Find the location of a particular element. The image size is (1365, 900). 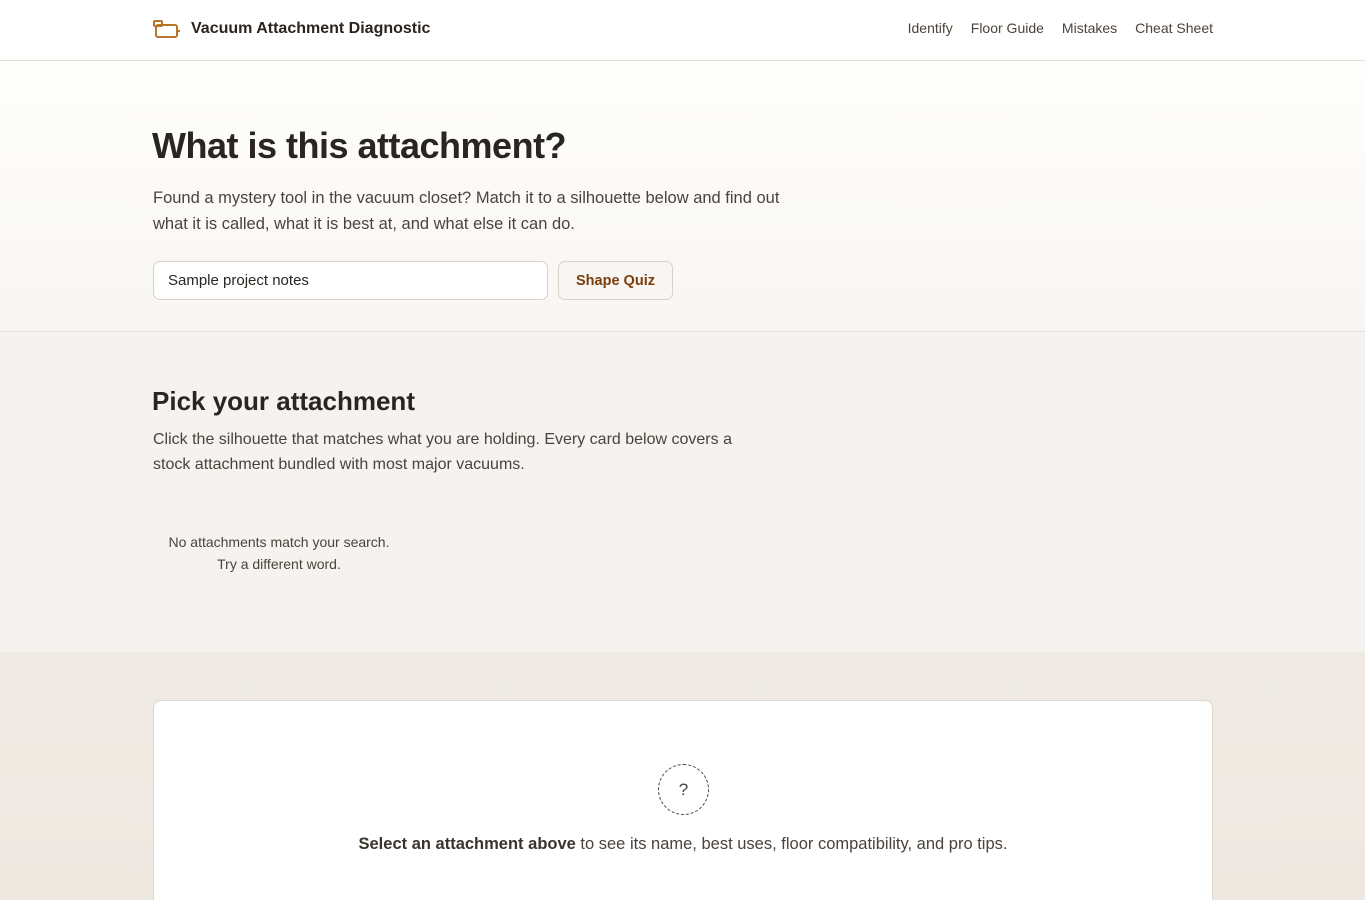

app-title: Vacuum Attachment Diagnostic is located at coordinates (311, 28).